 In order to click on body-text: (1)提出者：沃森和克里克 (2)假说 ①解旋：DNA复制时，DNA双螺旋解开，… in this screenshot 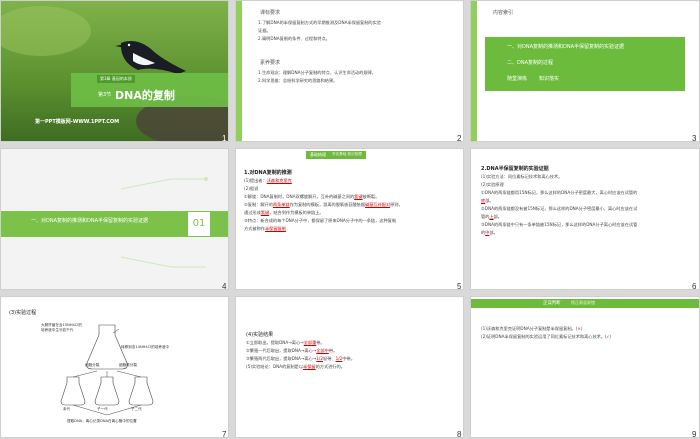, I will do `click(323, 204)`.